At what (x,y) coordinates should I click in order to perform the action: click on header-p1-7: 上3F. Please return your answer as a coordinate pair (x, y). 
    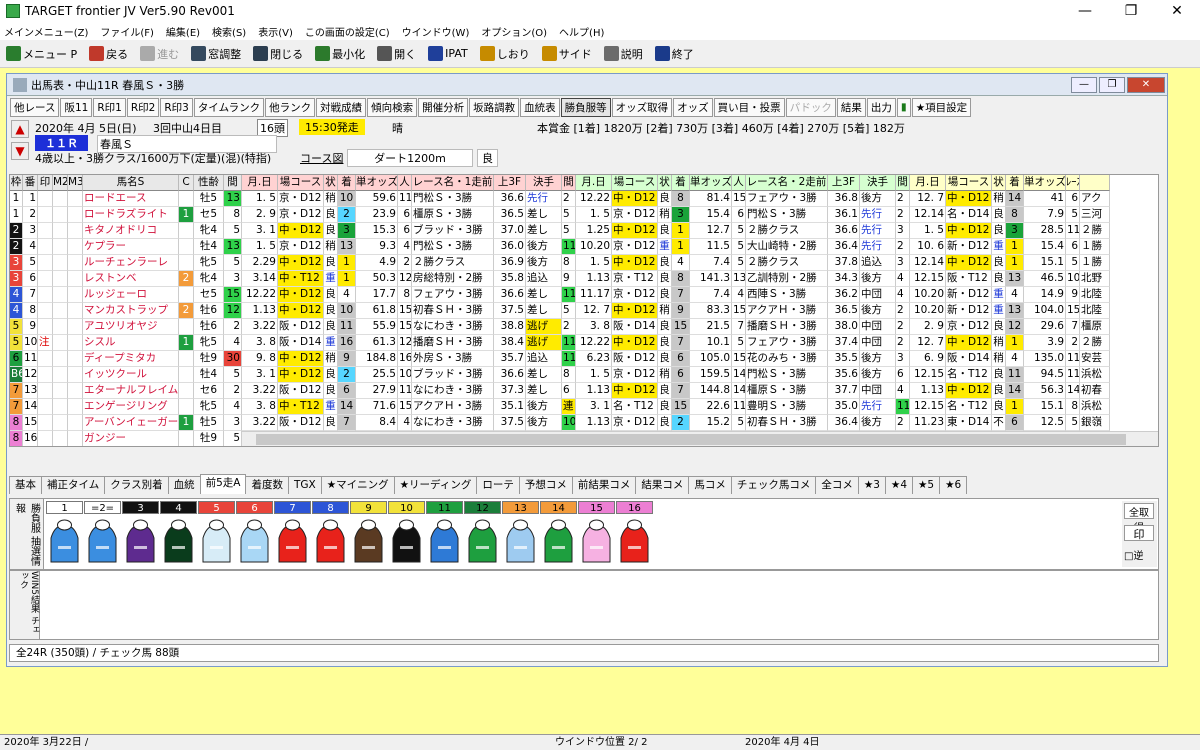
    Looking at the image, I should click on (510, 183).